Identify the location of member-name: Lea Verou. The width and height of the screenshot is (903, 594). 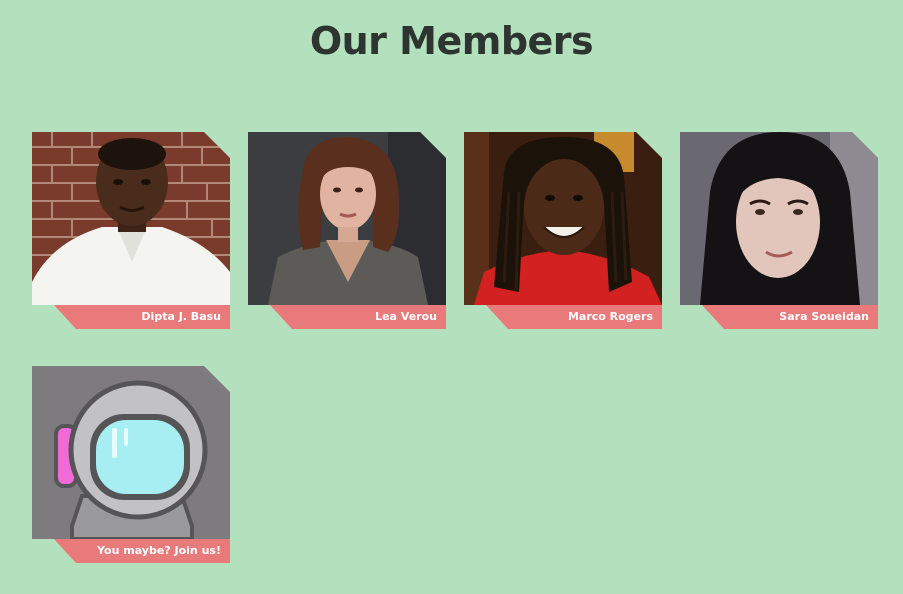
(358, 317).